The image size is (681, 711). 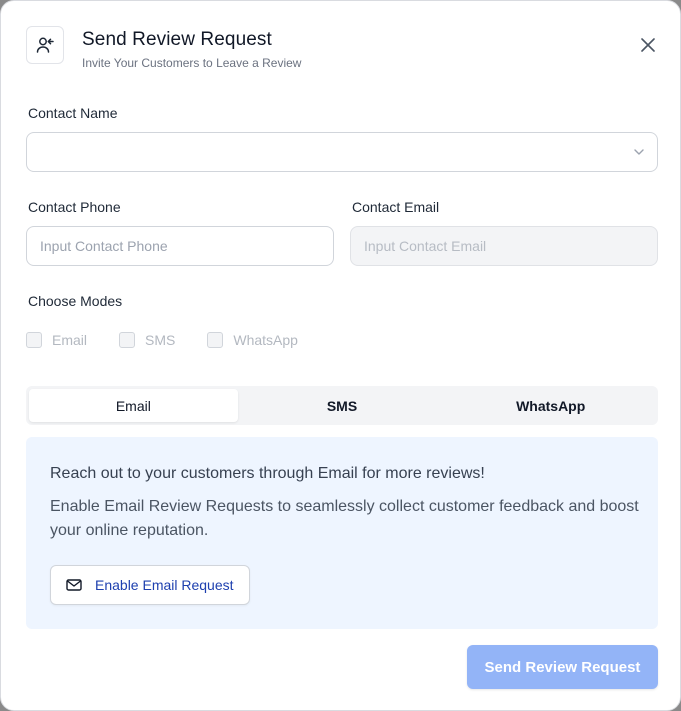 What do you see at coordinates (396, 207) in the screenshot?
I see `contact-email-label: Contact Email` at bounding box center [396, 207].